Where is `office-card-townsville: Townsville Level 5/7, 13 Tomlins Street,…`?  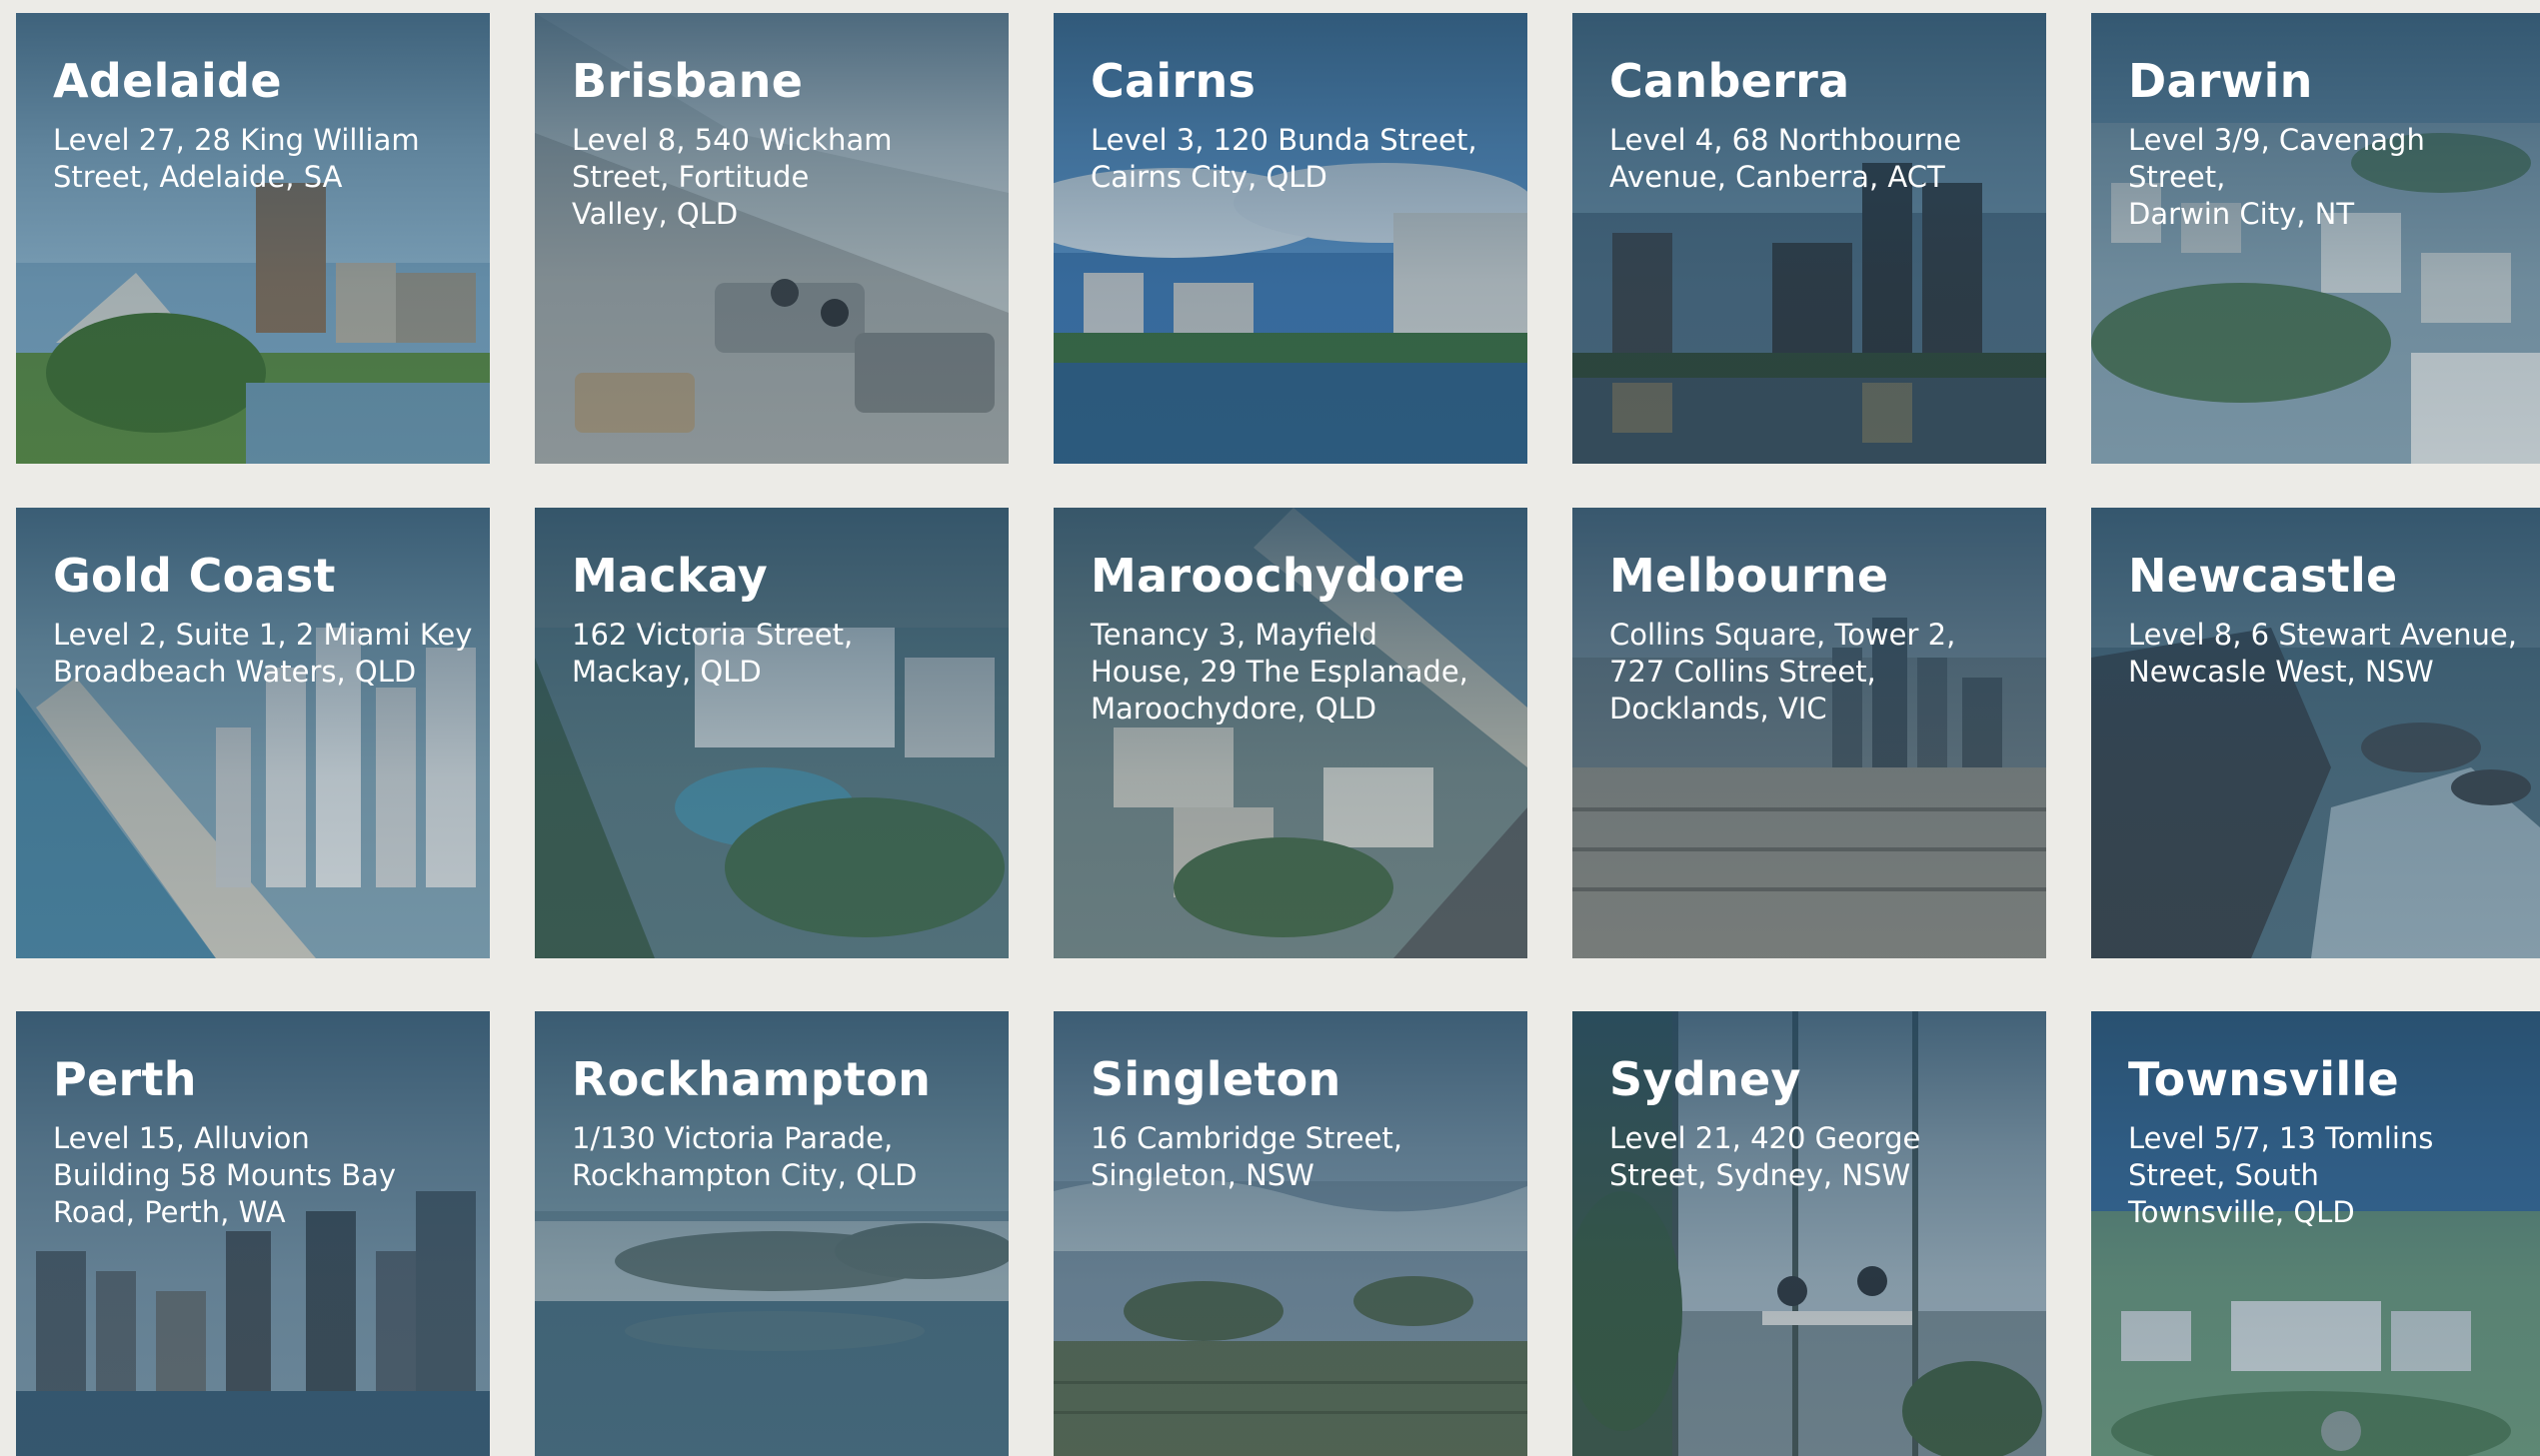
office-card-townsville: Townsville Level 5/7, 13 Tomlins Street,… is located at coordinates (2315, 1233).